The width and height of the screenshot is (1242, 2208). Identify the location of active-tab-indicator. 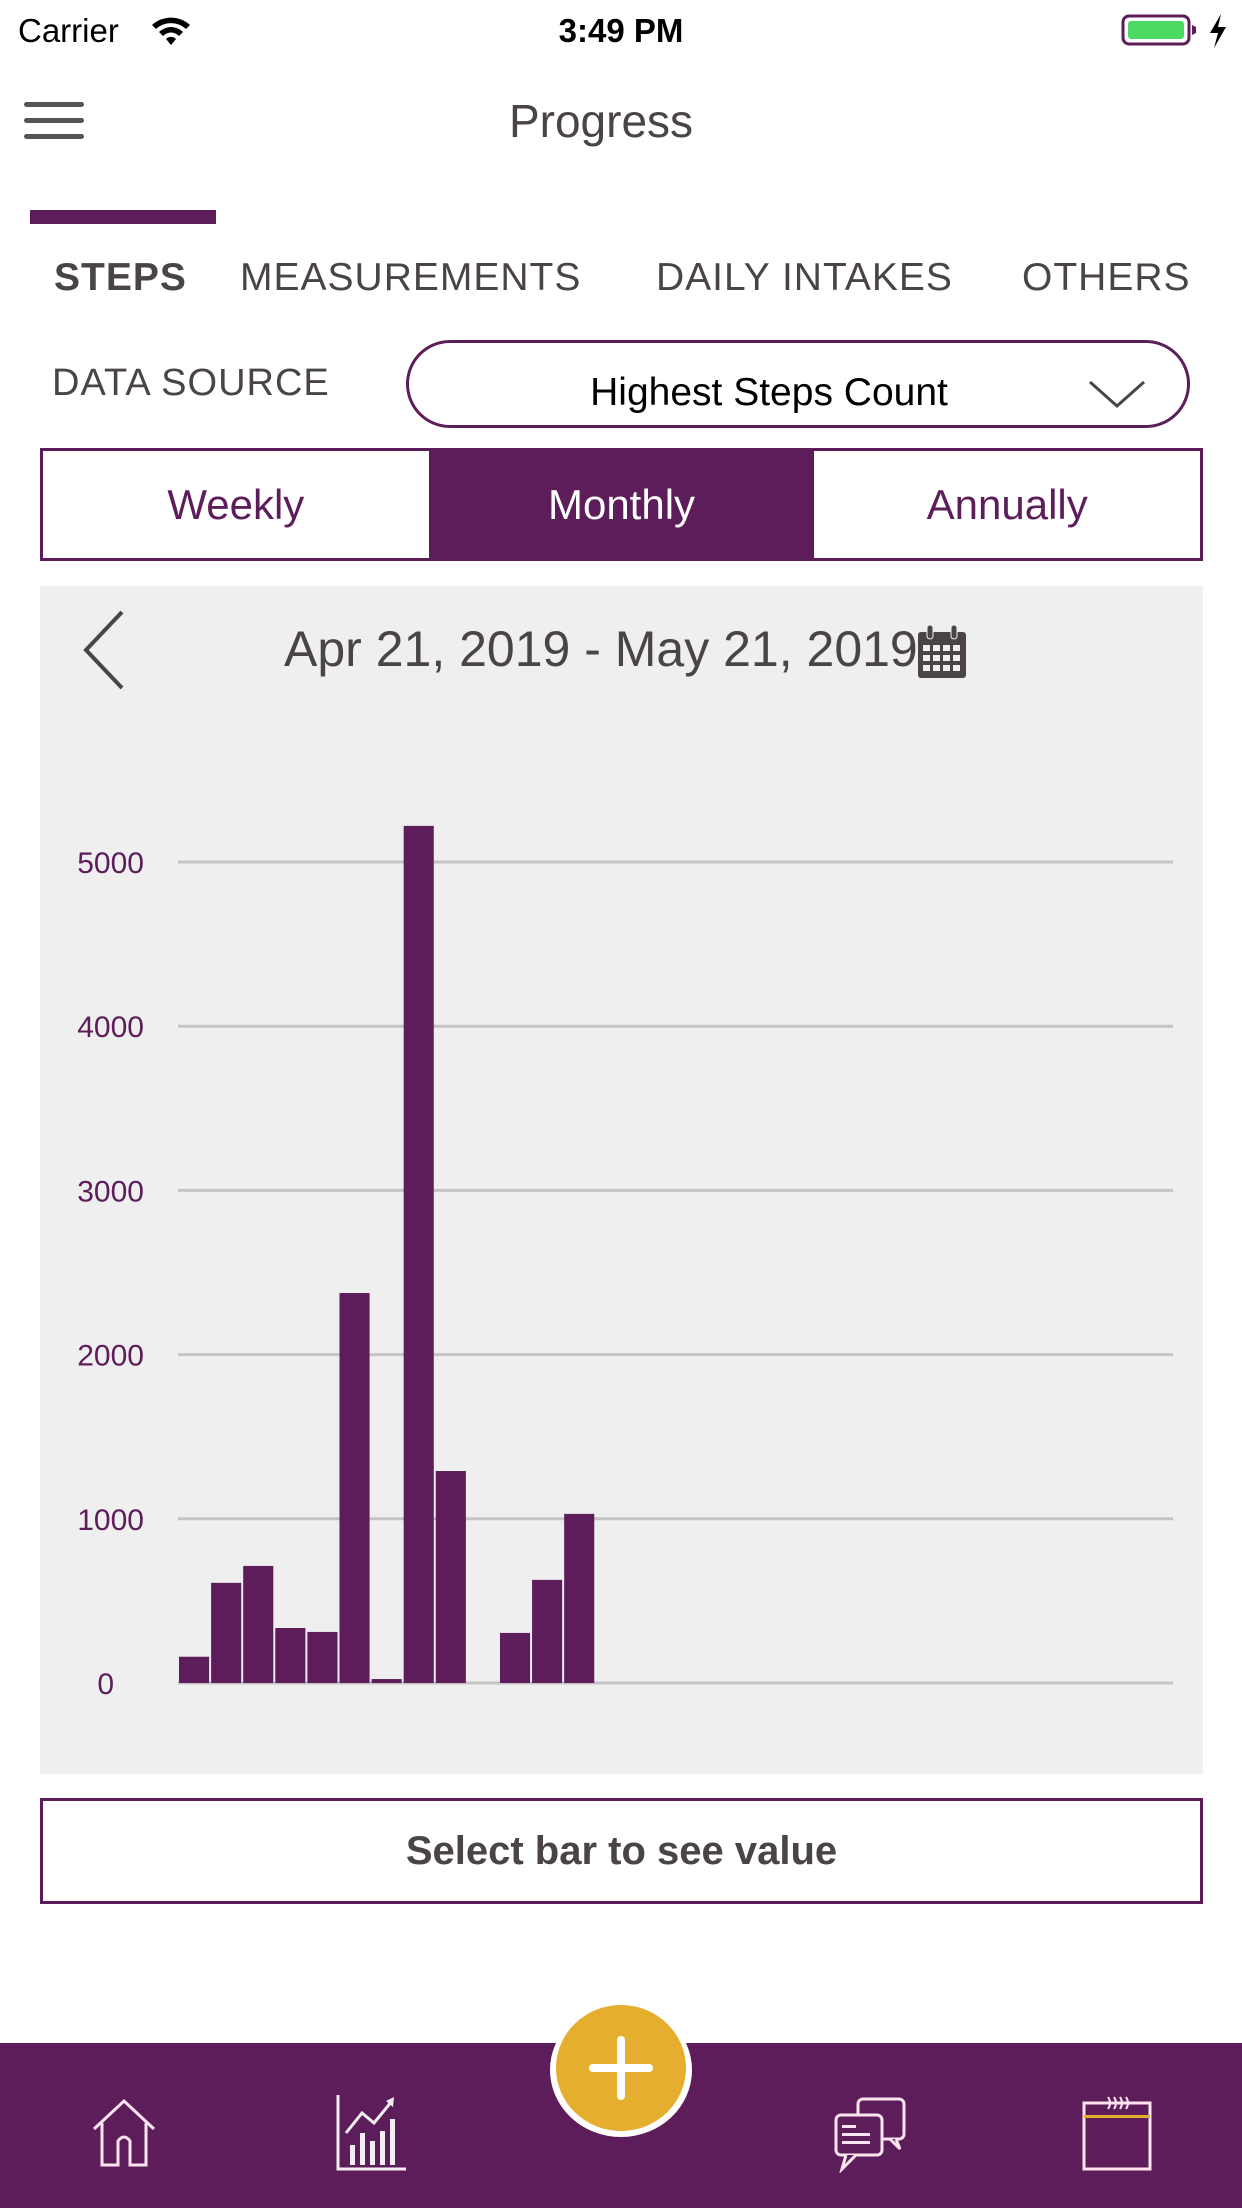
(123, 217).